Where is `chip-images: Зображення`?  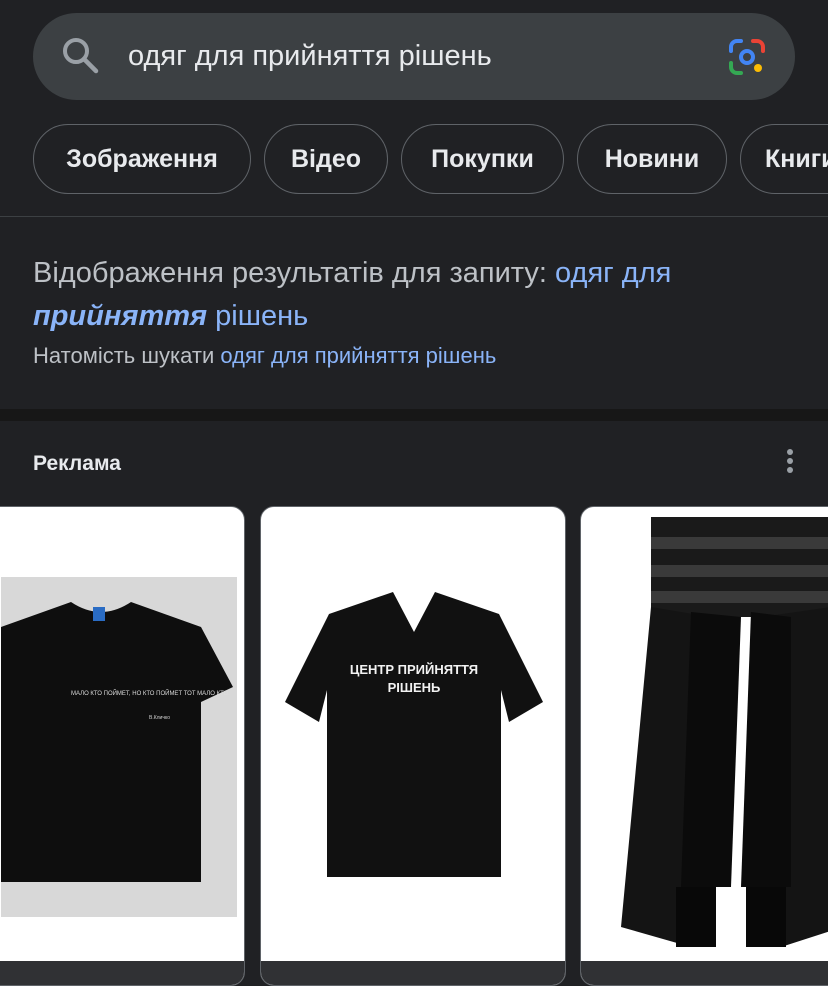
chip-images: Зображення is located at coordinates (142, 159).